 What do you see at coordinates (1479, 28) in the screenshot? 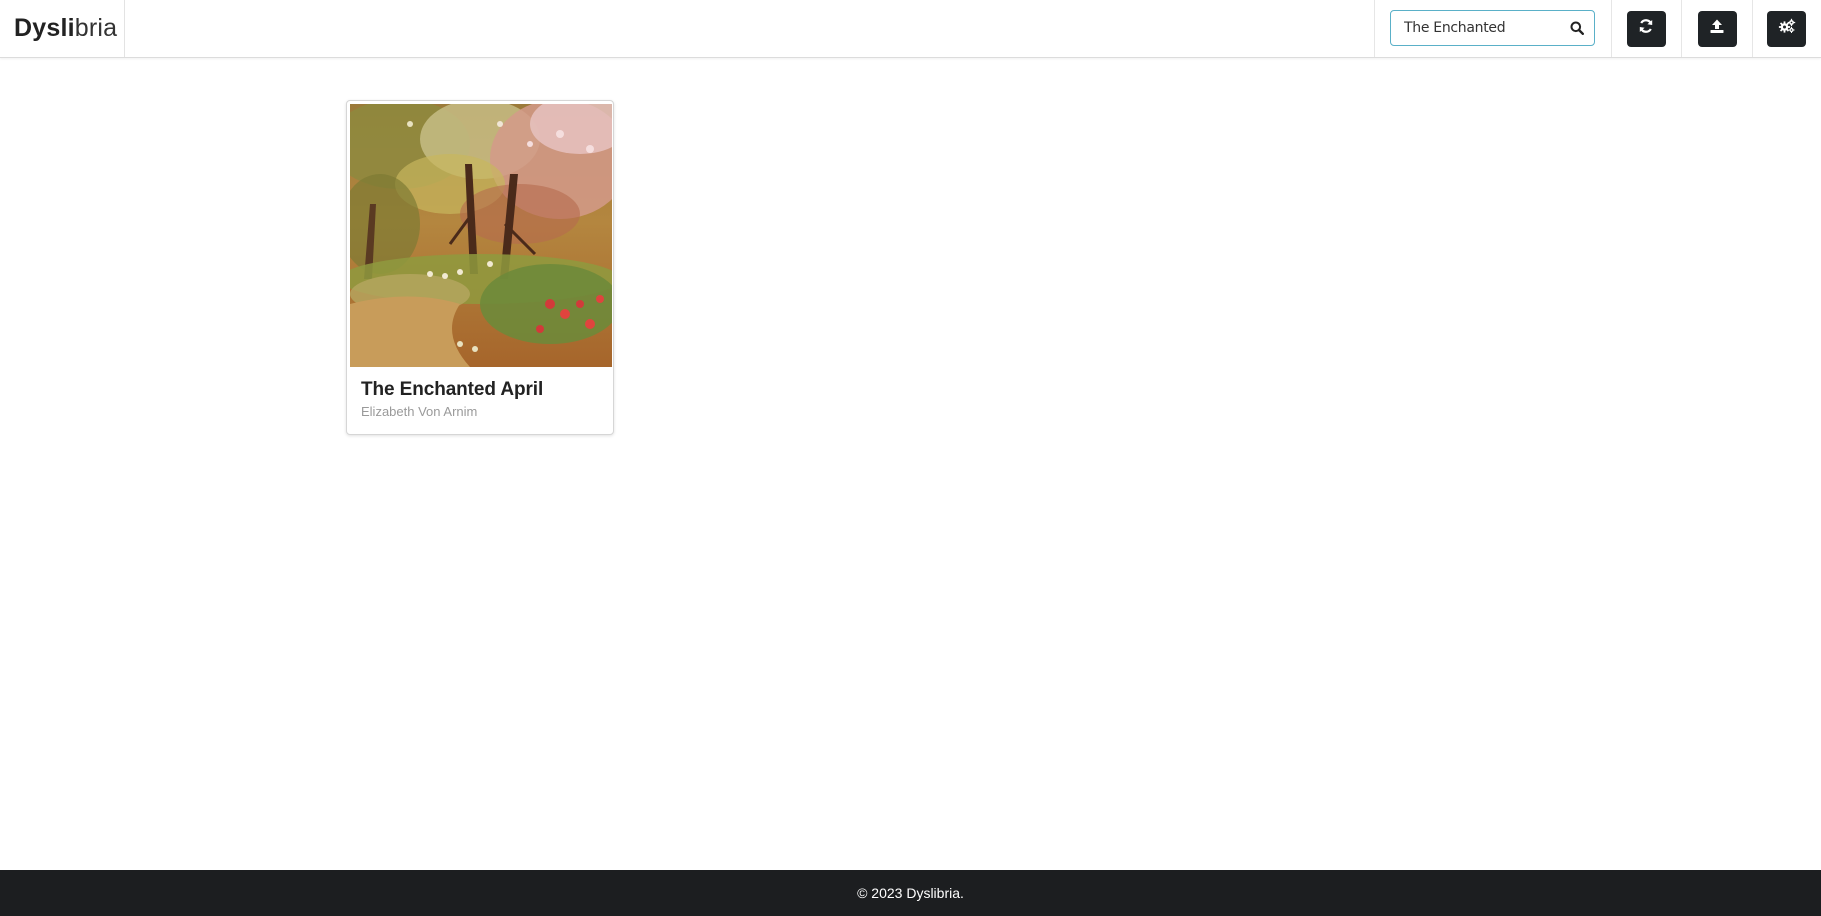
I see `search-input` at bounding box center [1479, 28].